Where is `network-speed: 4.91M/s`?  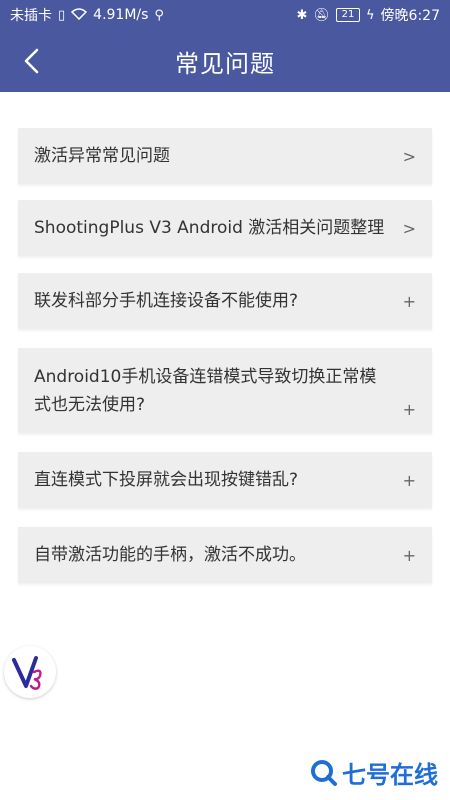
network-speed: 4.91M/s is located at coordinates (121, 15).